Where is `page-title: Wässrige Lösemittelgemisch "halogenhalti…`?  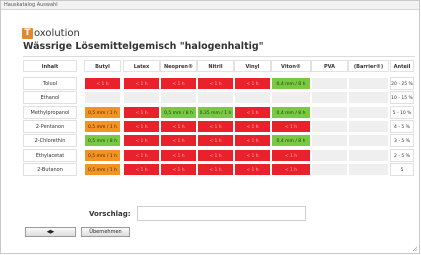 page-title: Wässrige Lösemittelgemisch "halogenhalti… is located at coordinates (143, 46).